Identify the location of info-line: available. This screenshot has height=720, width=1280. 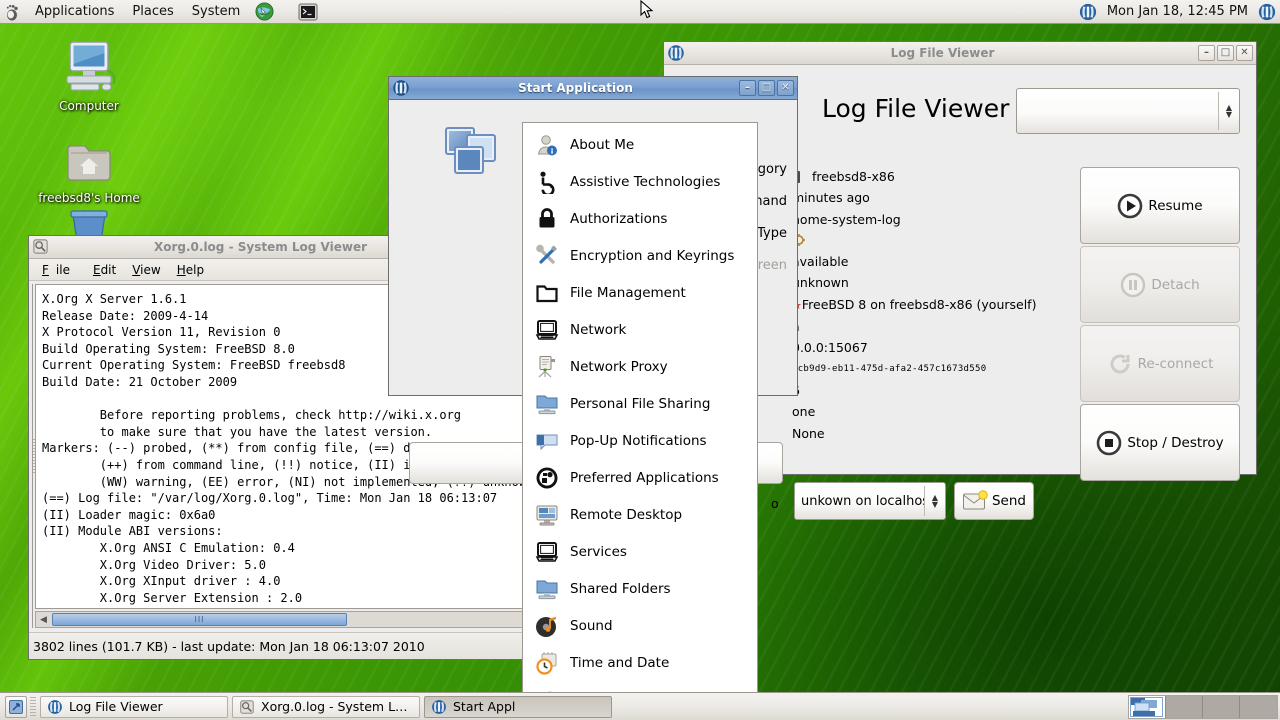
(820, 262).